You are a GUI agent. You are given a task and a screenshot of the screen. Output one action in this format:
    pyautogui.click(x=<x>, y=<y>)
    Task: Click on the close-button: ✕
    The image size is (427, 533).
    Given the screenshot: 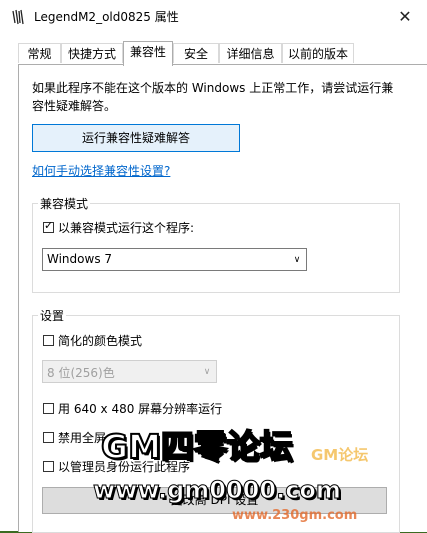 What is the action you would take?
    pyautogui.click(x=405, y=16)
    